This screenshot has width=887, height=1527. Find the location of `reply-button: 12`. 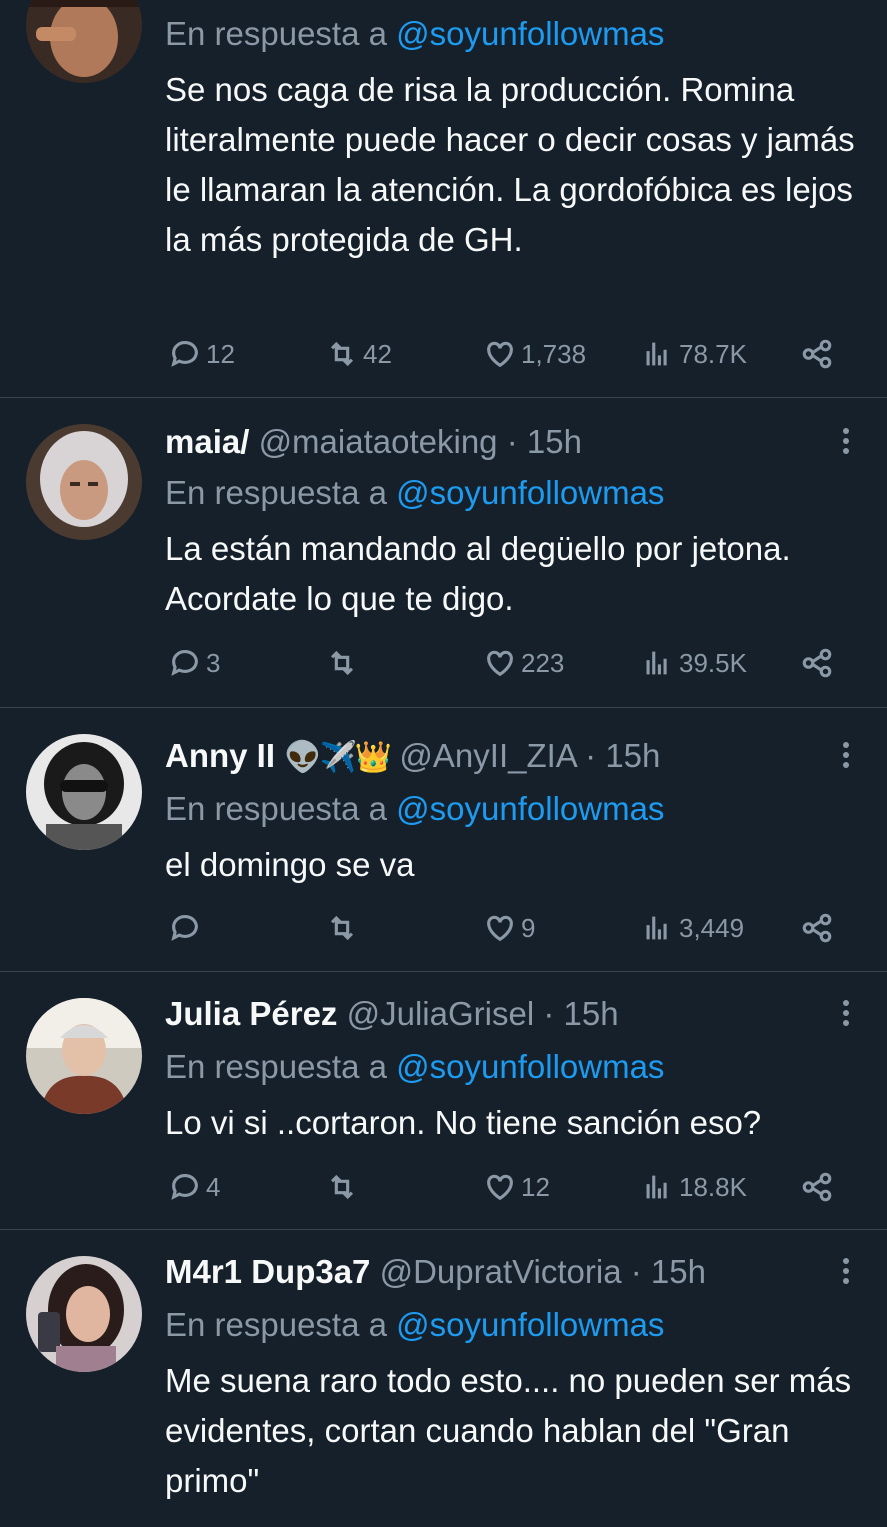

reply-button: 12 is located at coordinates (201, 354).